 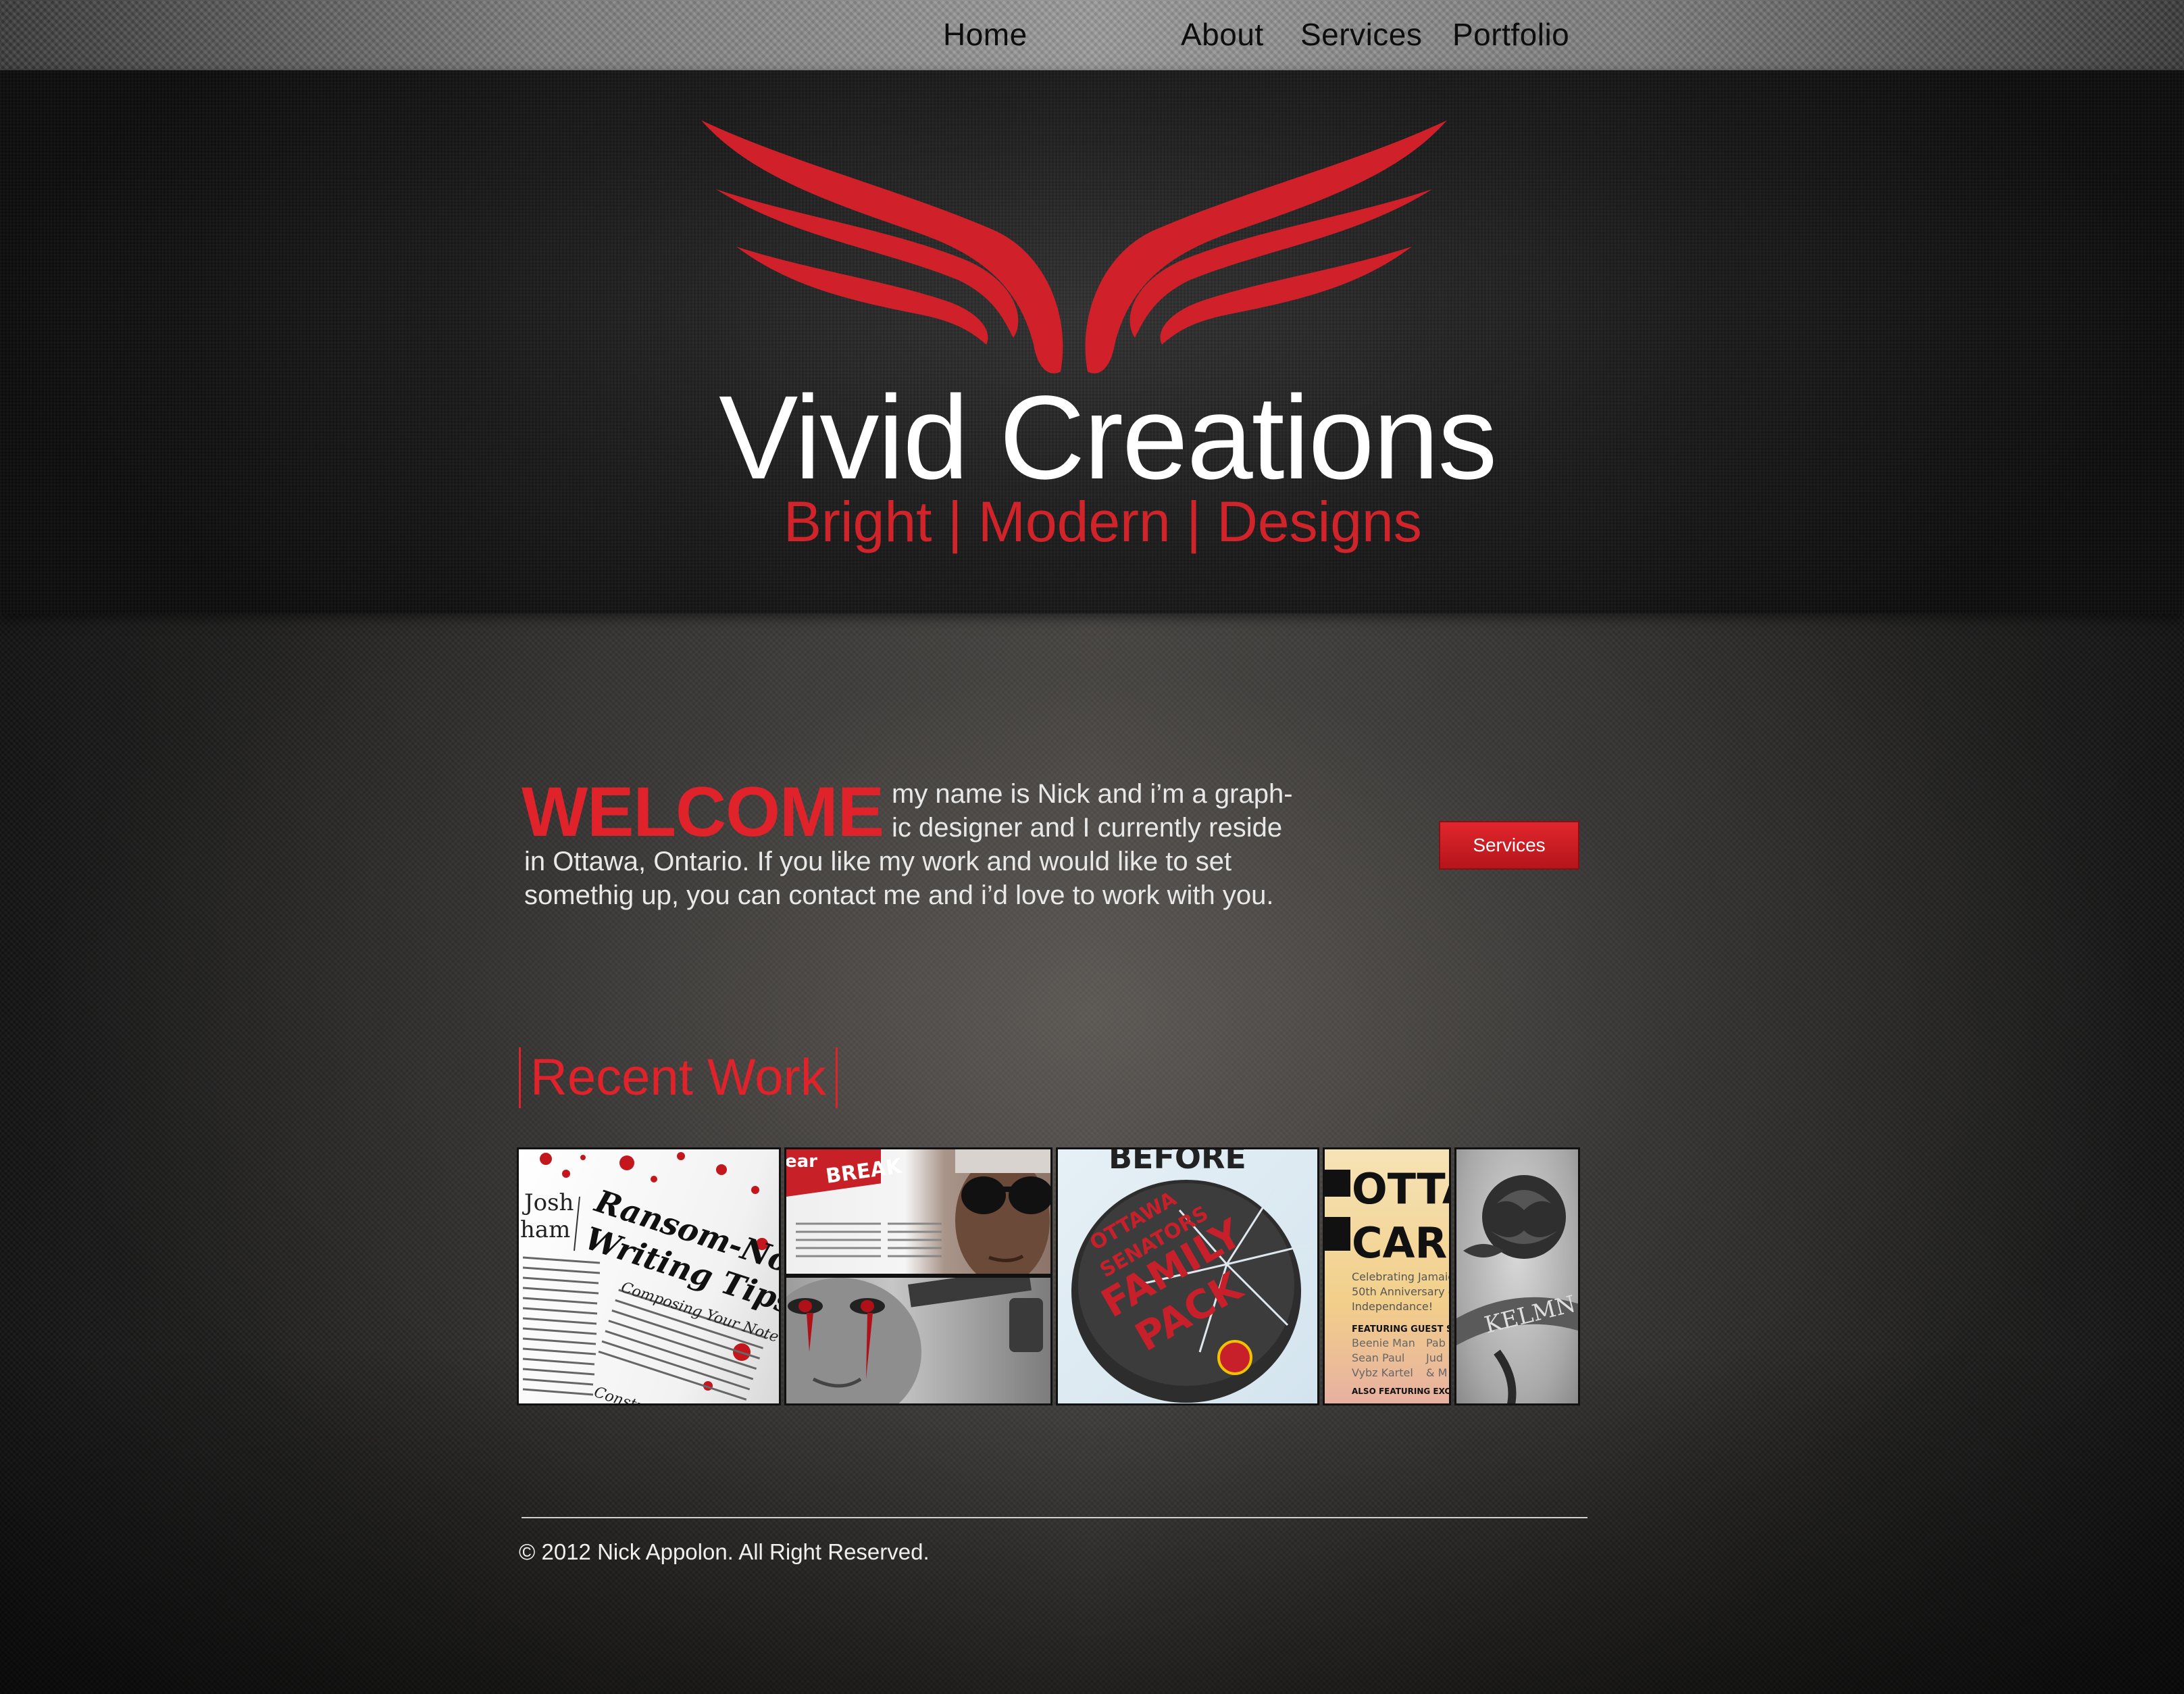 What do you see at coordinates (1108, 438) in the screenshot?
I see `brand-title: Vivid Creations` at bounding box center [1108, 438].